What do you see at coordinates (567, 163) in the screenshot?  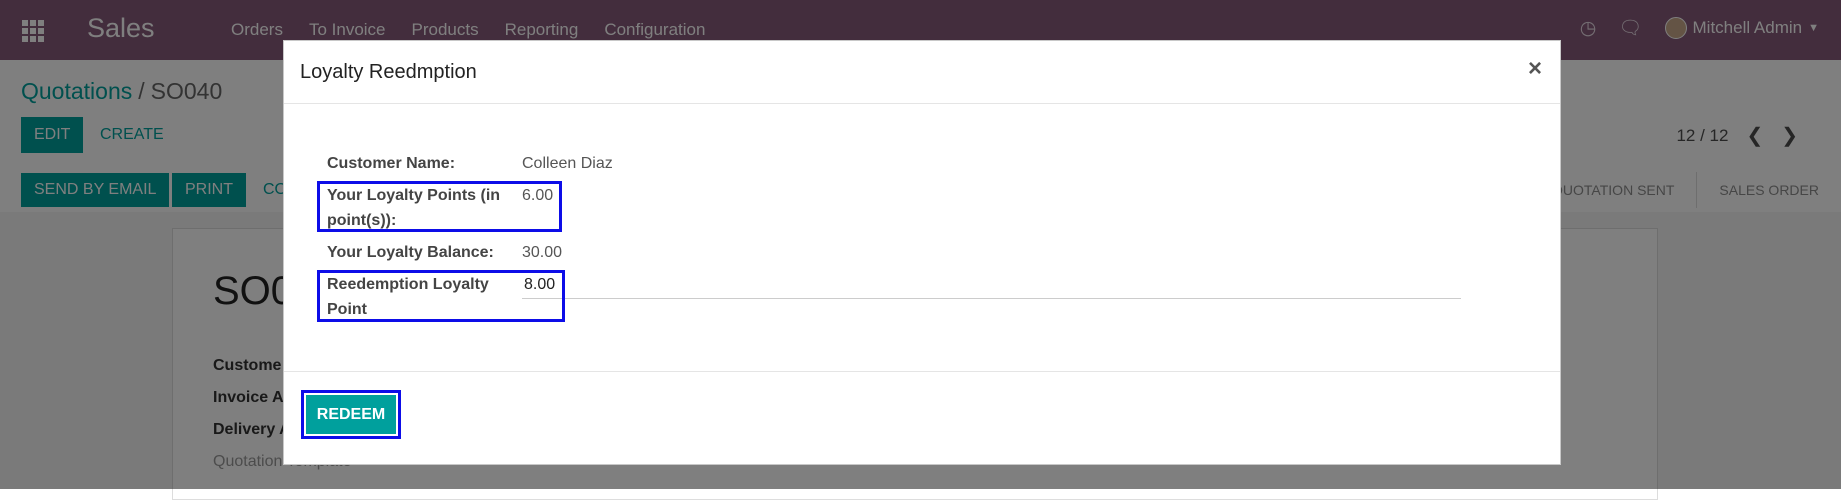 I see `customer-name-value: Colleen Diaz` at bounding box center [567, 163].